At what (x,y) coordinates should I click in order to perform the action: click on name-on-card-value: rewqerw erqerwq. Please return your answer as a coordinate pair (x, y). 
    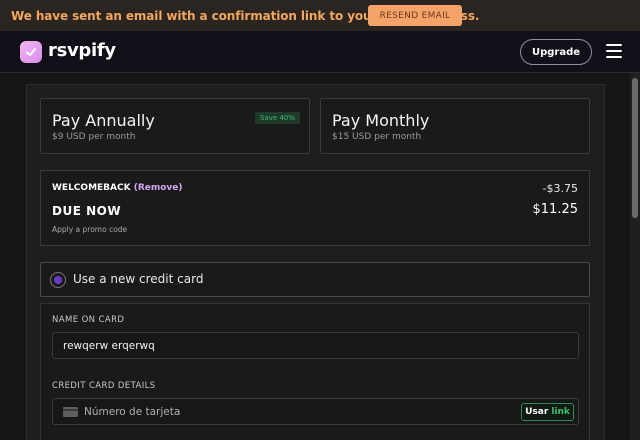
    Looking at the image, I should click on (109, 346).